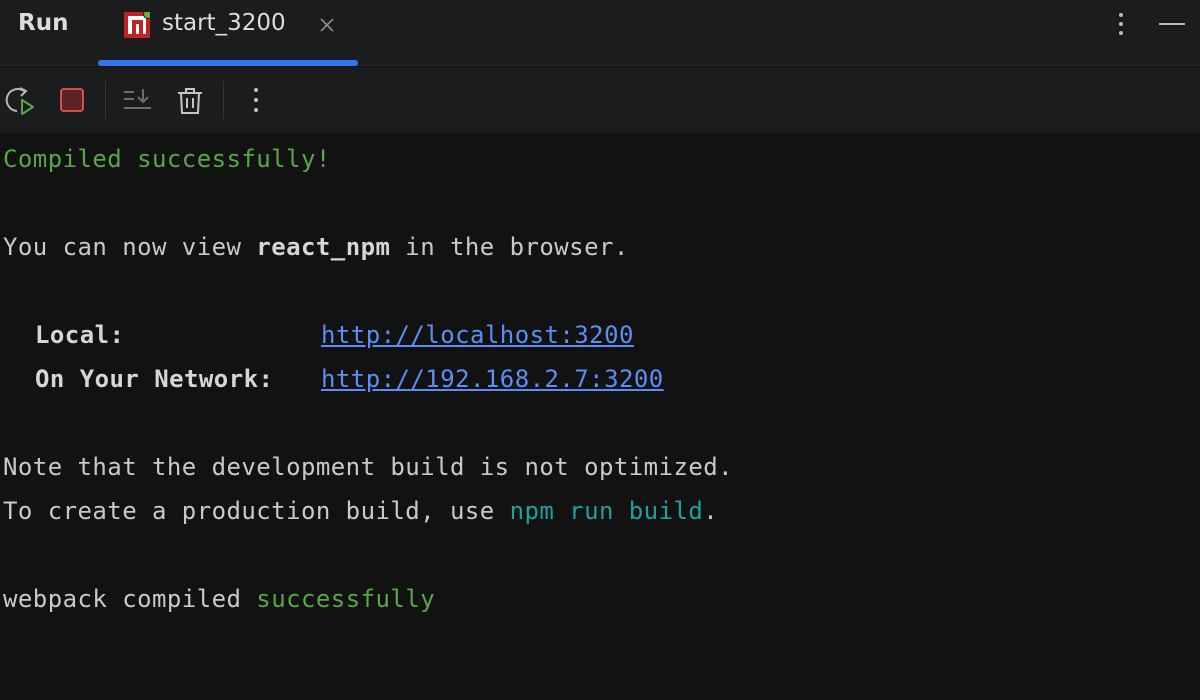 Image resolution: width=1200 pixels, height=700 pixels. Describe the element at coordinates (43, 23) in the screenshot. I see `tool-window-title: Run` at that location.